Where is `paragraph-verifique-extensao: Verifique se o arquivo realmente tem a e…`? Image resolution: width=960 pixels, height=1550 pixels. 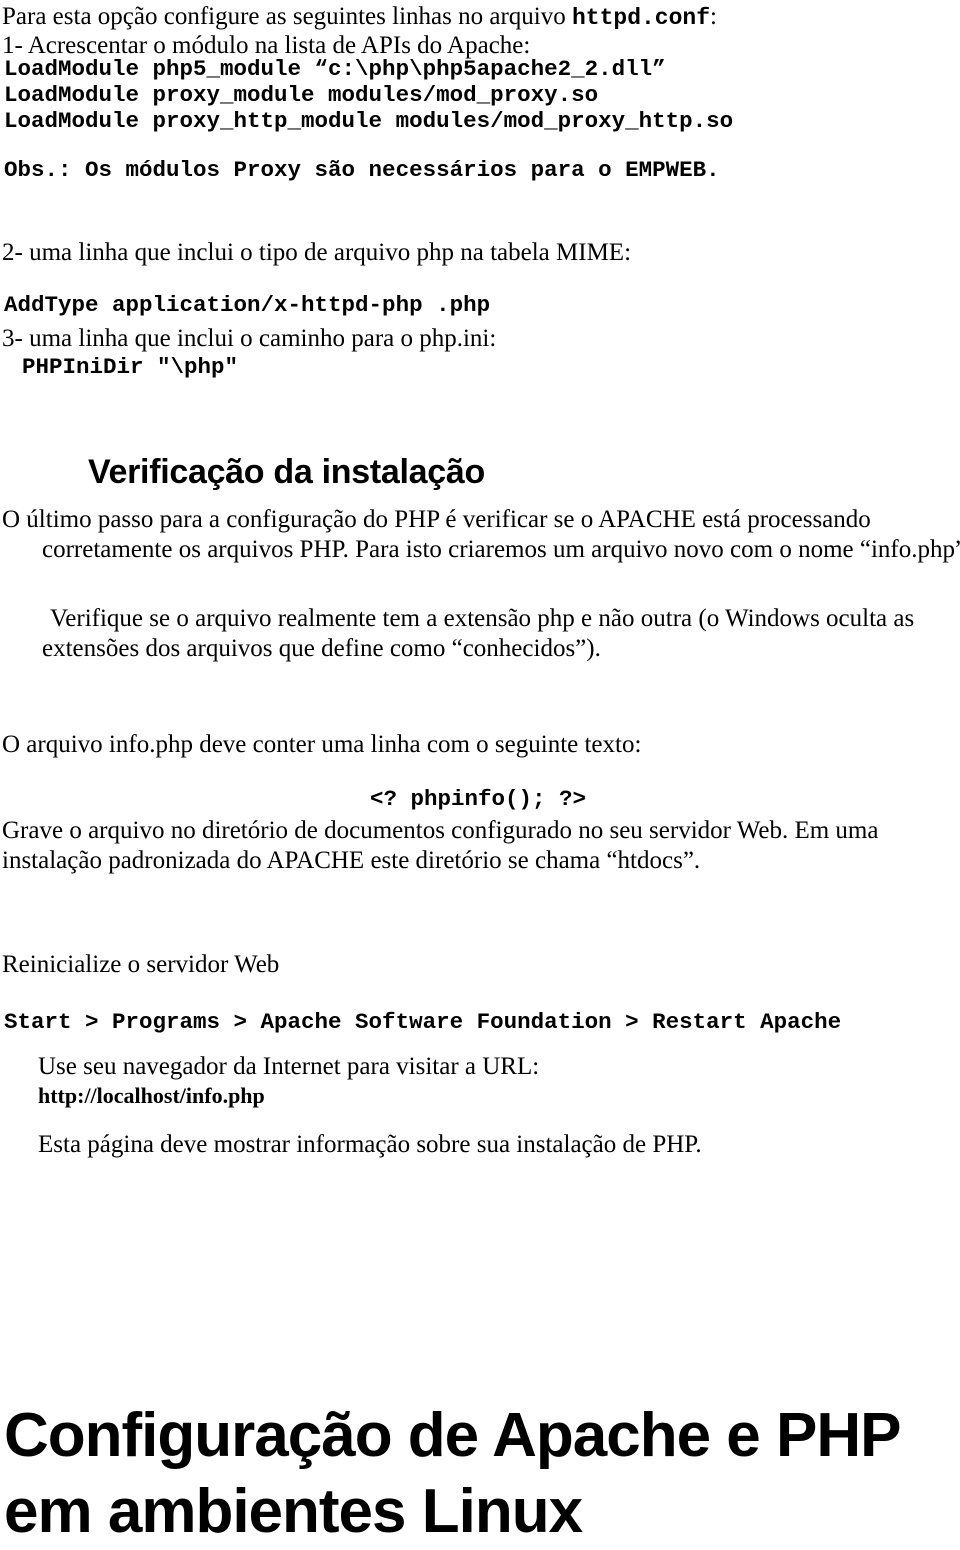
paragraph-verifique-extensao: Verifique se o arquivo realmente tem a e… is located at coordinates (481, 633).